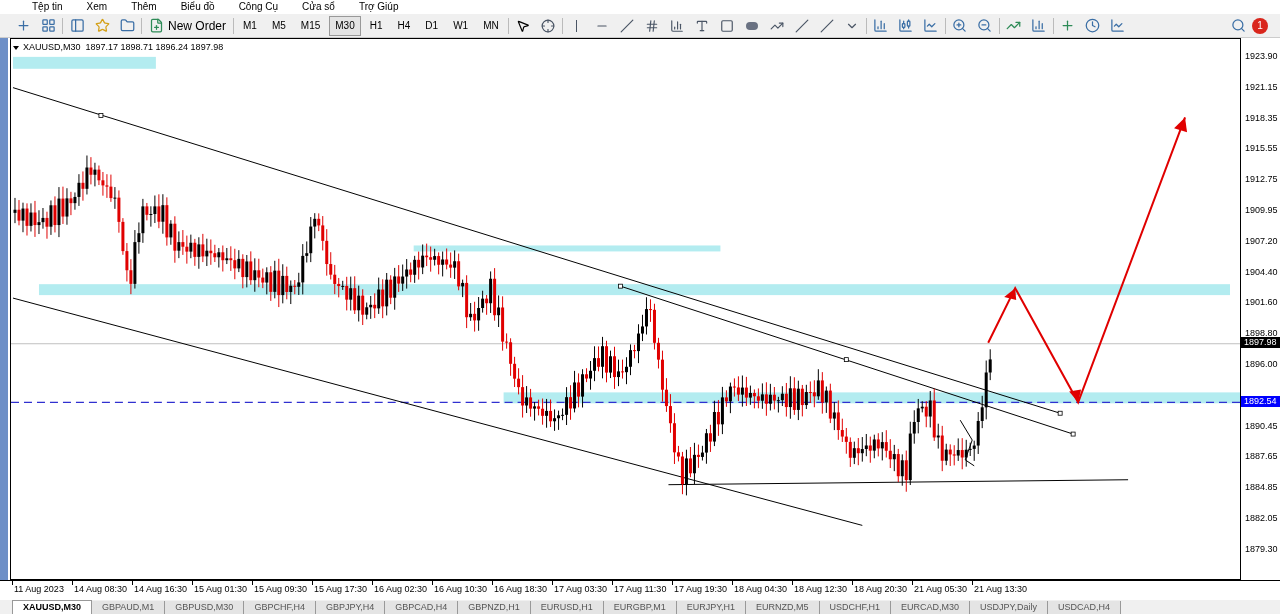 The height and width of the screenshot is (614, 1280). I want to click on price-label: 1884.85, so click(1261, 488).